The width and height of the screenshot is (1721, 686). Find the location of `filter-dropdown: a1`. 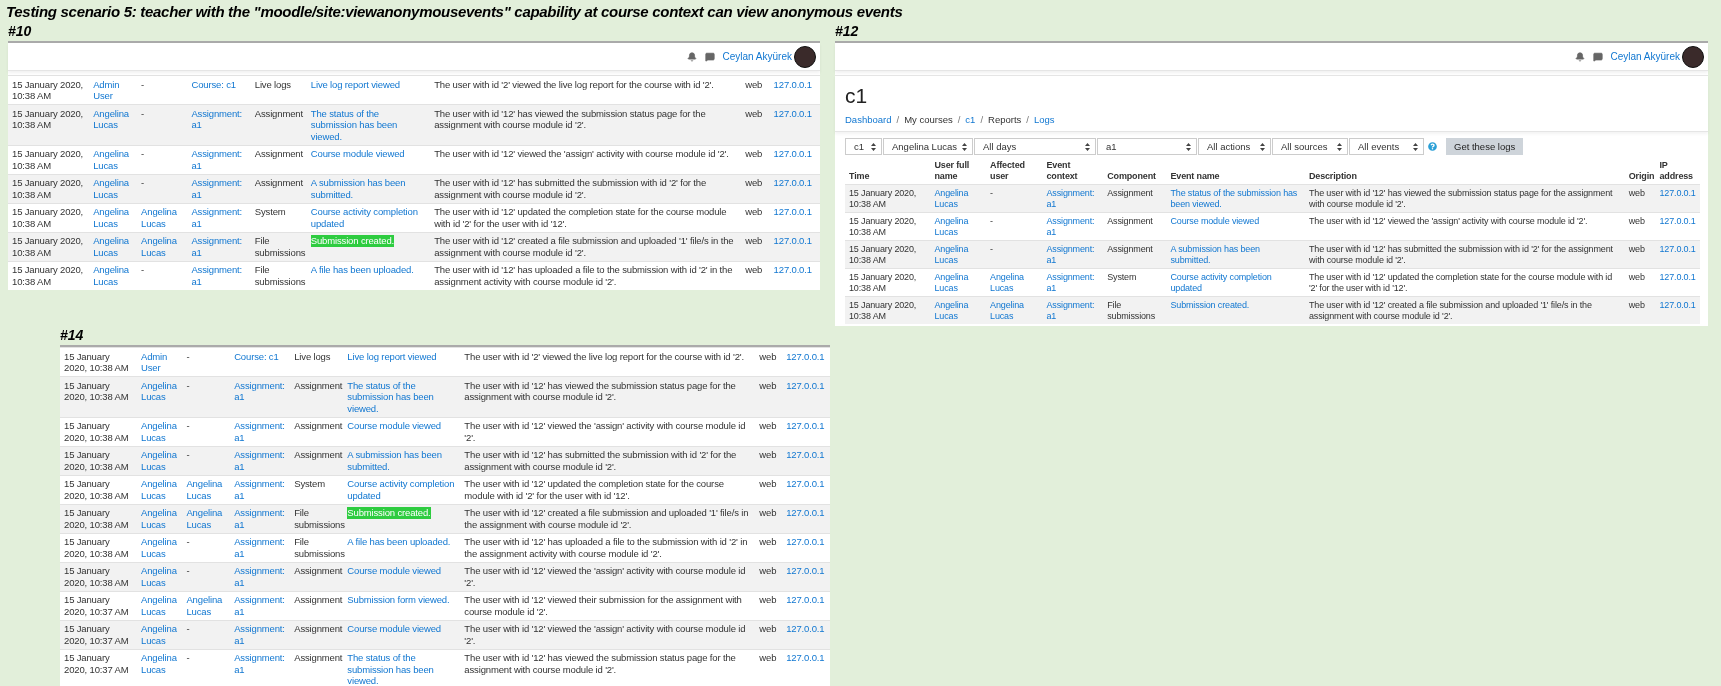

filter-dropdown: a1 is located at coordinates (1147, 146).